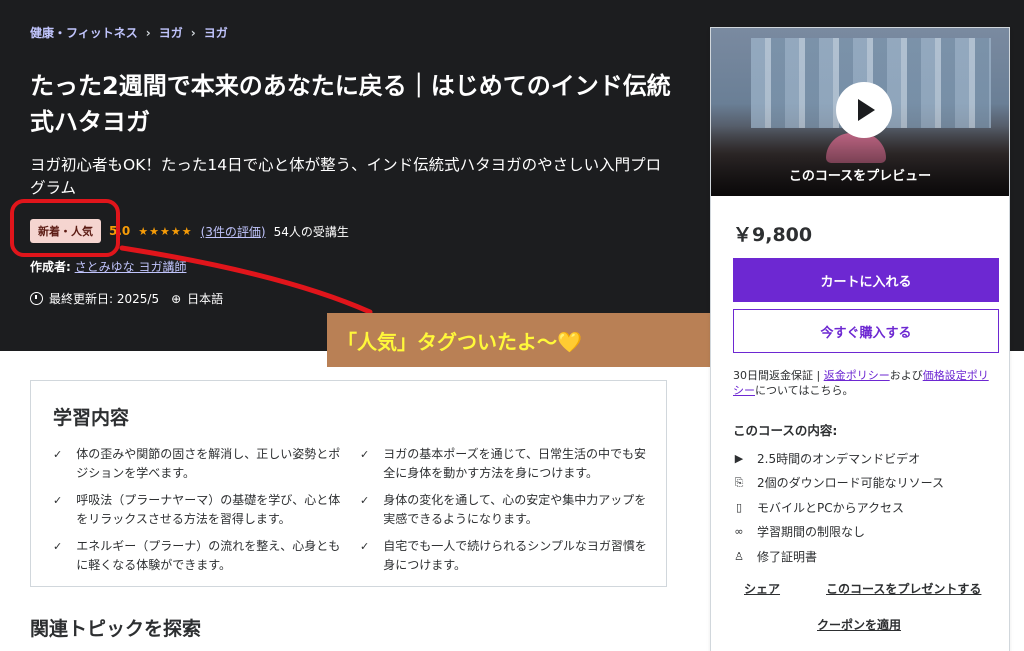 The width and height of the screenshot is (1024, 651). Describe the element at coordinates (860, 176) in the screenshot. I see `preview-label: このコースをプレビュー` at that location.